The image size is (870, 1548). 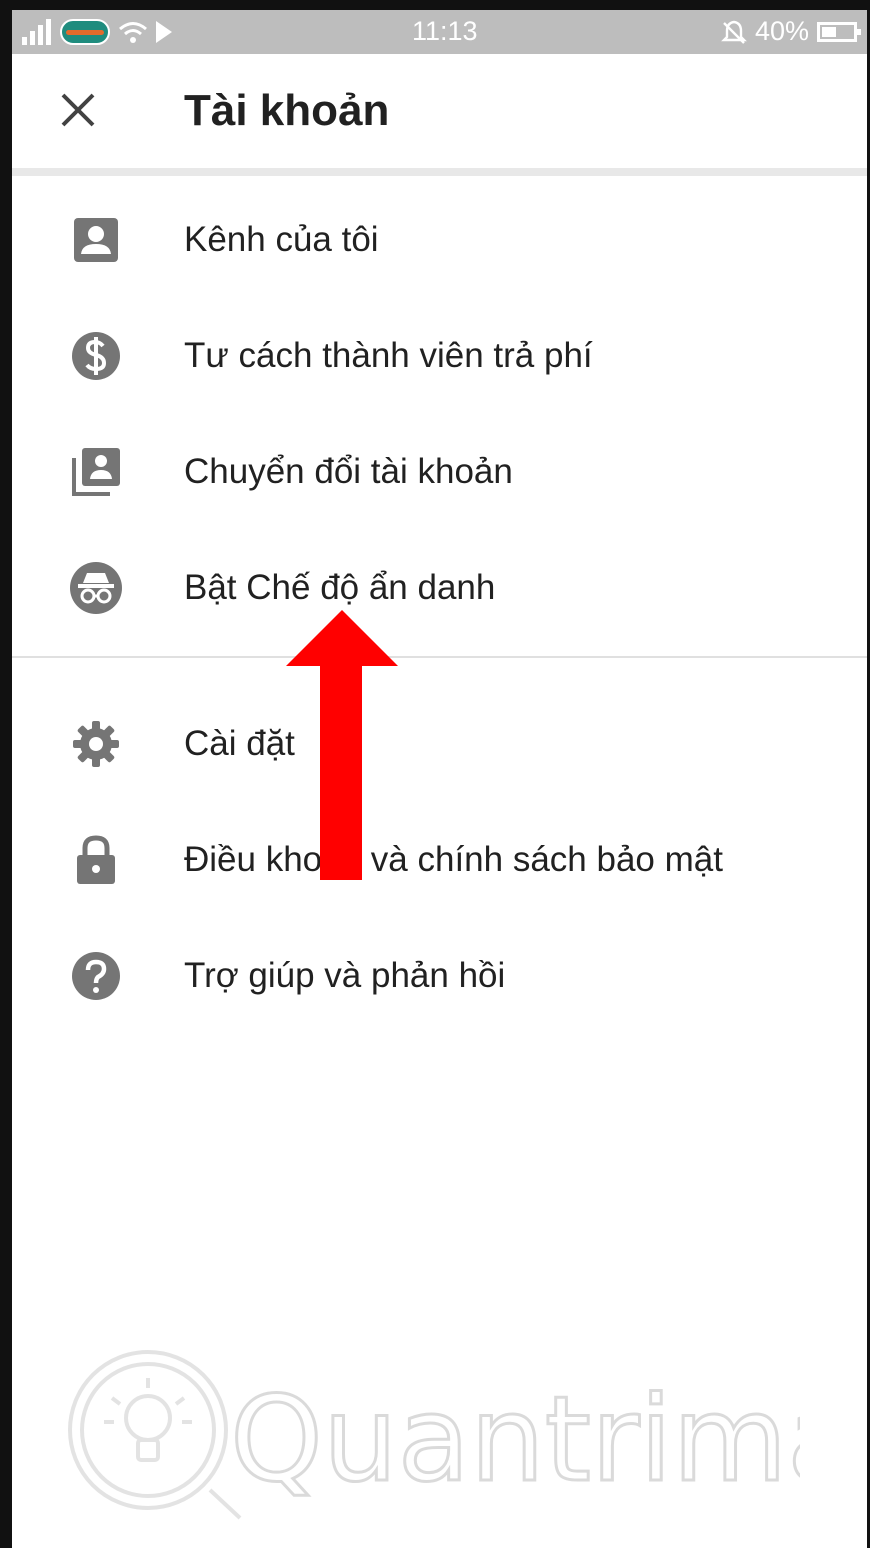 What do you see at coordinates (96, 240) in the screenshot?
I see `account-box-icon` at bounding box center [96, 240].